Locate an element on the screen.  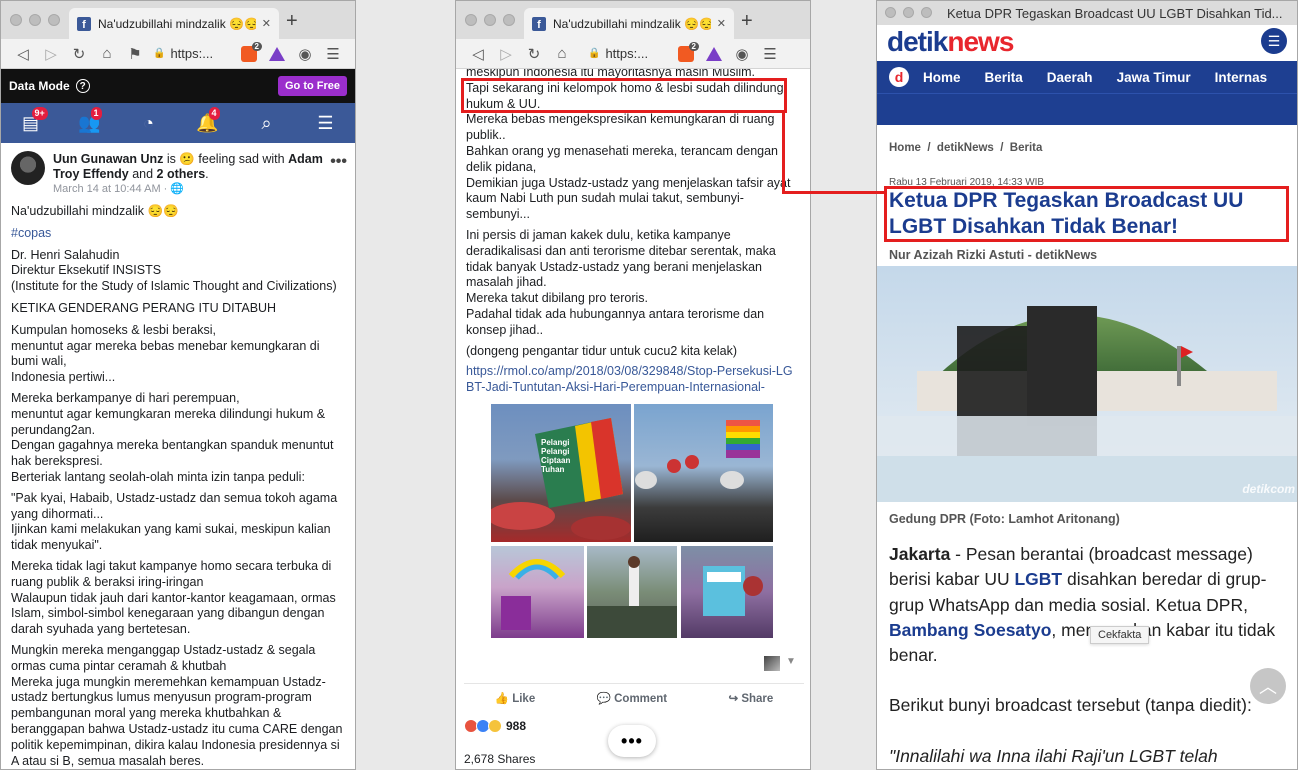
help-icon: ? is located at coordinates (82, 86).